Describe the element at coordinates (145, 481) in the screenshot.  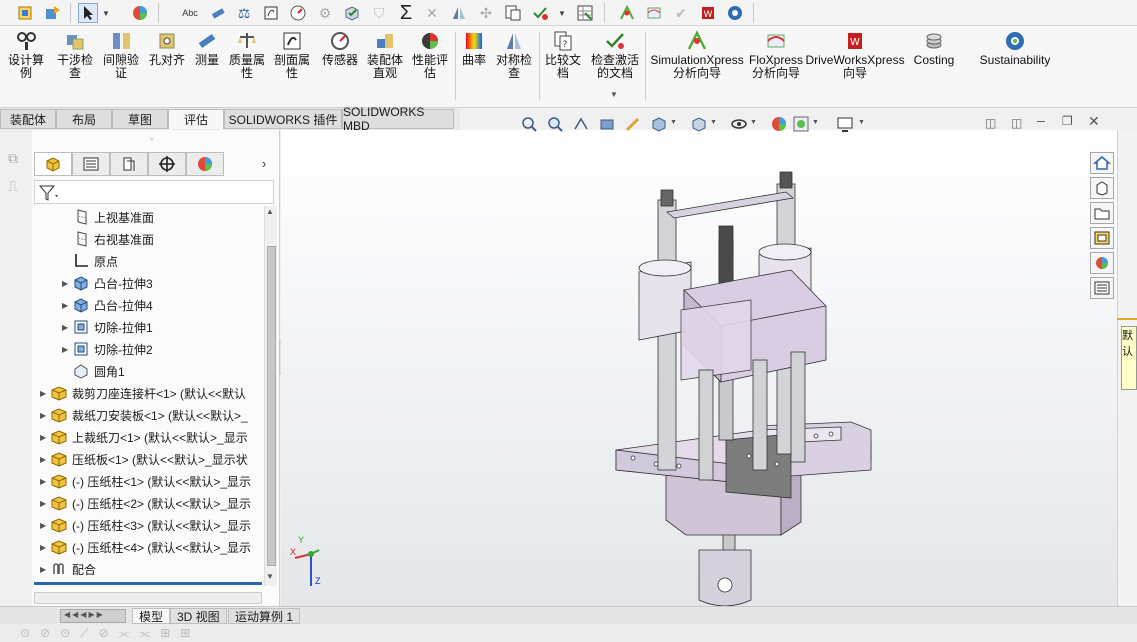
I see `tree-item: ▶ (-) 压纸柱<1> (默认<<默认>_显示` at that location.